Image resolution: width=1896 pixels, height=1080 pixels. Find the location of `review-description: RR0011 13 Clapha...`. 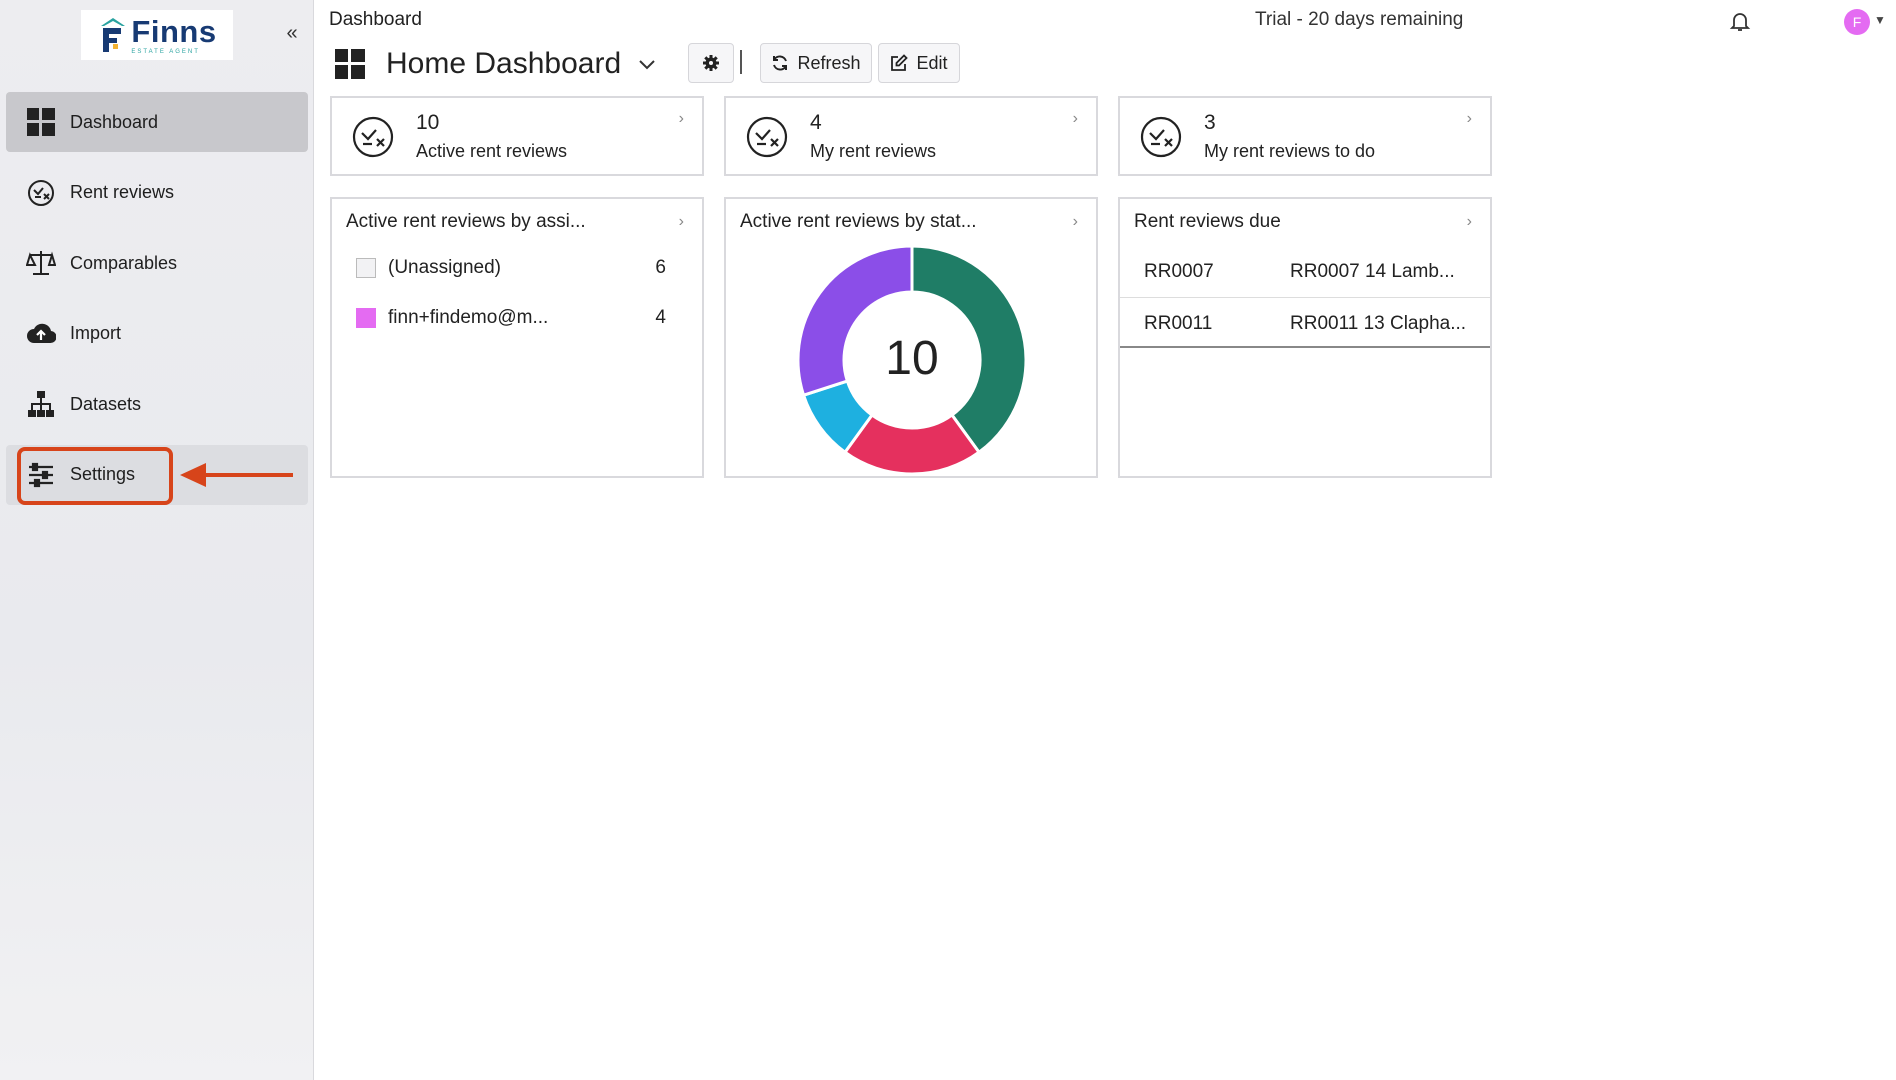

review-description: RR0011 13 Clapha... is located at coordinates (1378, 323).